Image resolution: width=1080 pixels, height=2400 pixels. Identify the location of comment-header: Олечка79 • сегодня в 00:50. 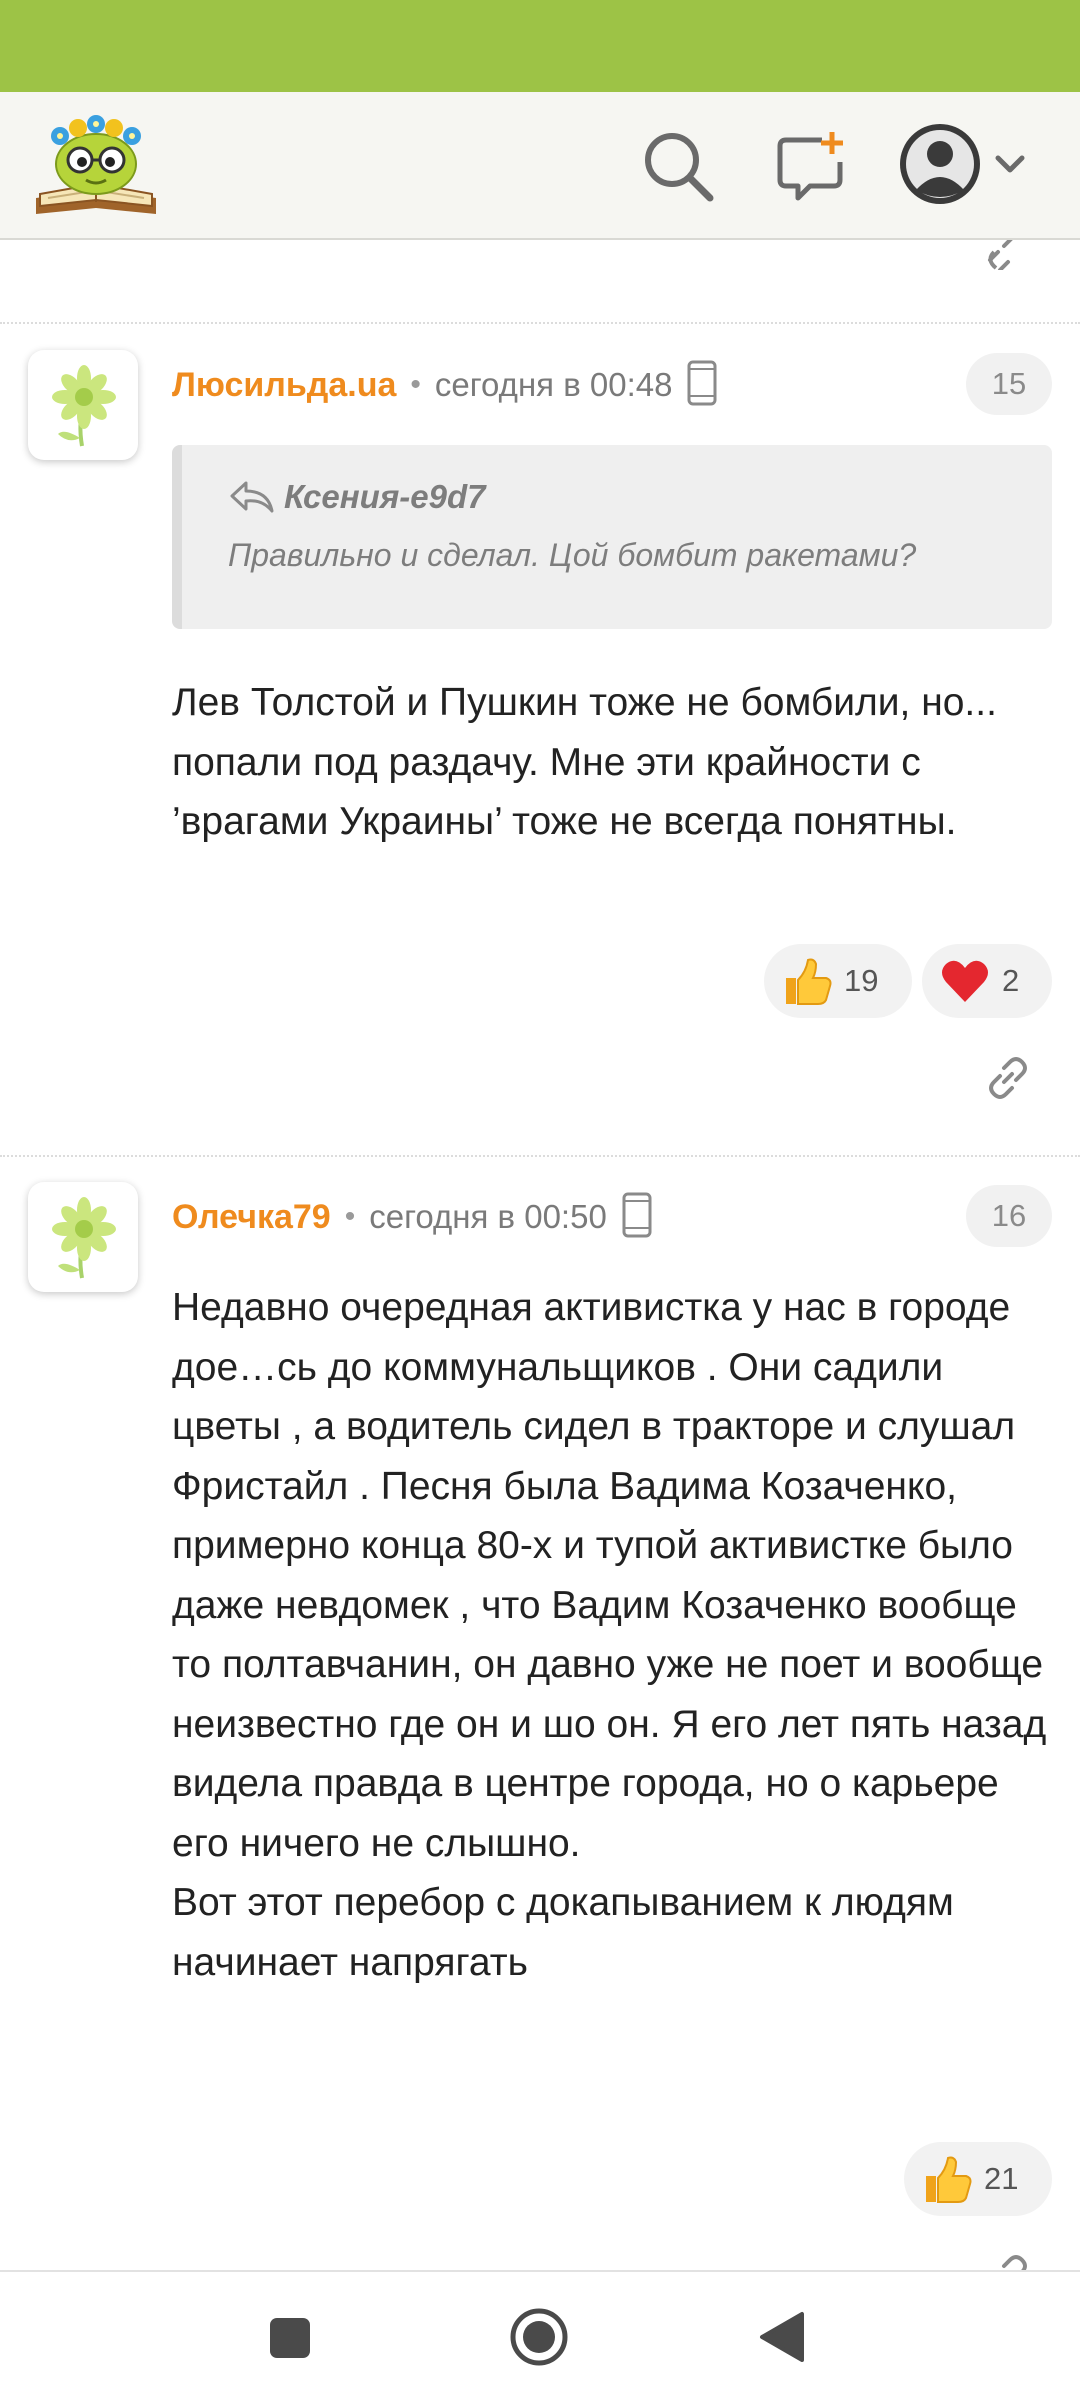
(412, 1217).